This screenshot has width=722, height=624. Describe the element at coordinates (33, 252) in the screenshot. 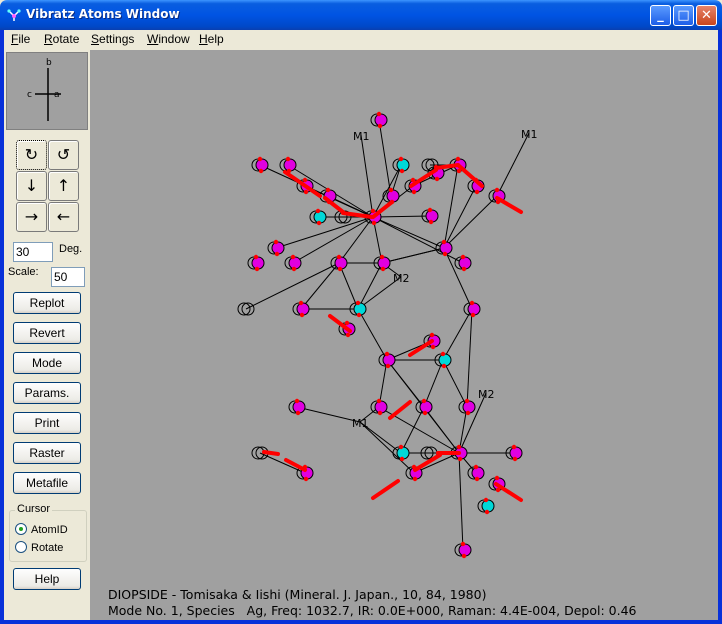

I see `degrees-input: 30` at that location.